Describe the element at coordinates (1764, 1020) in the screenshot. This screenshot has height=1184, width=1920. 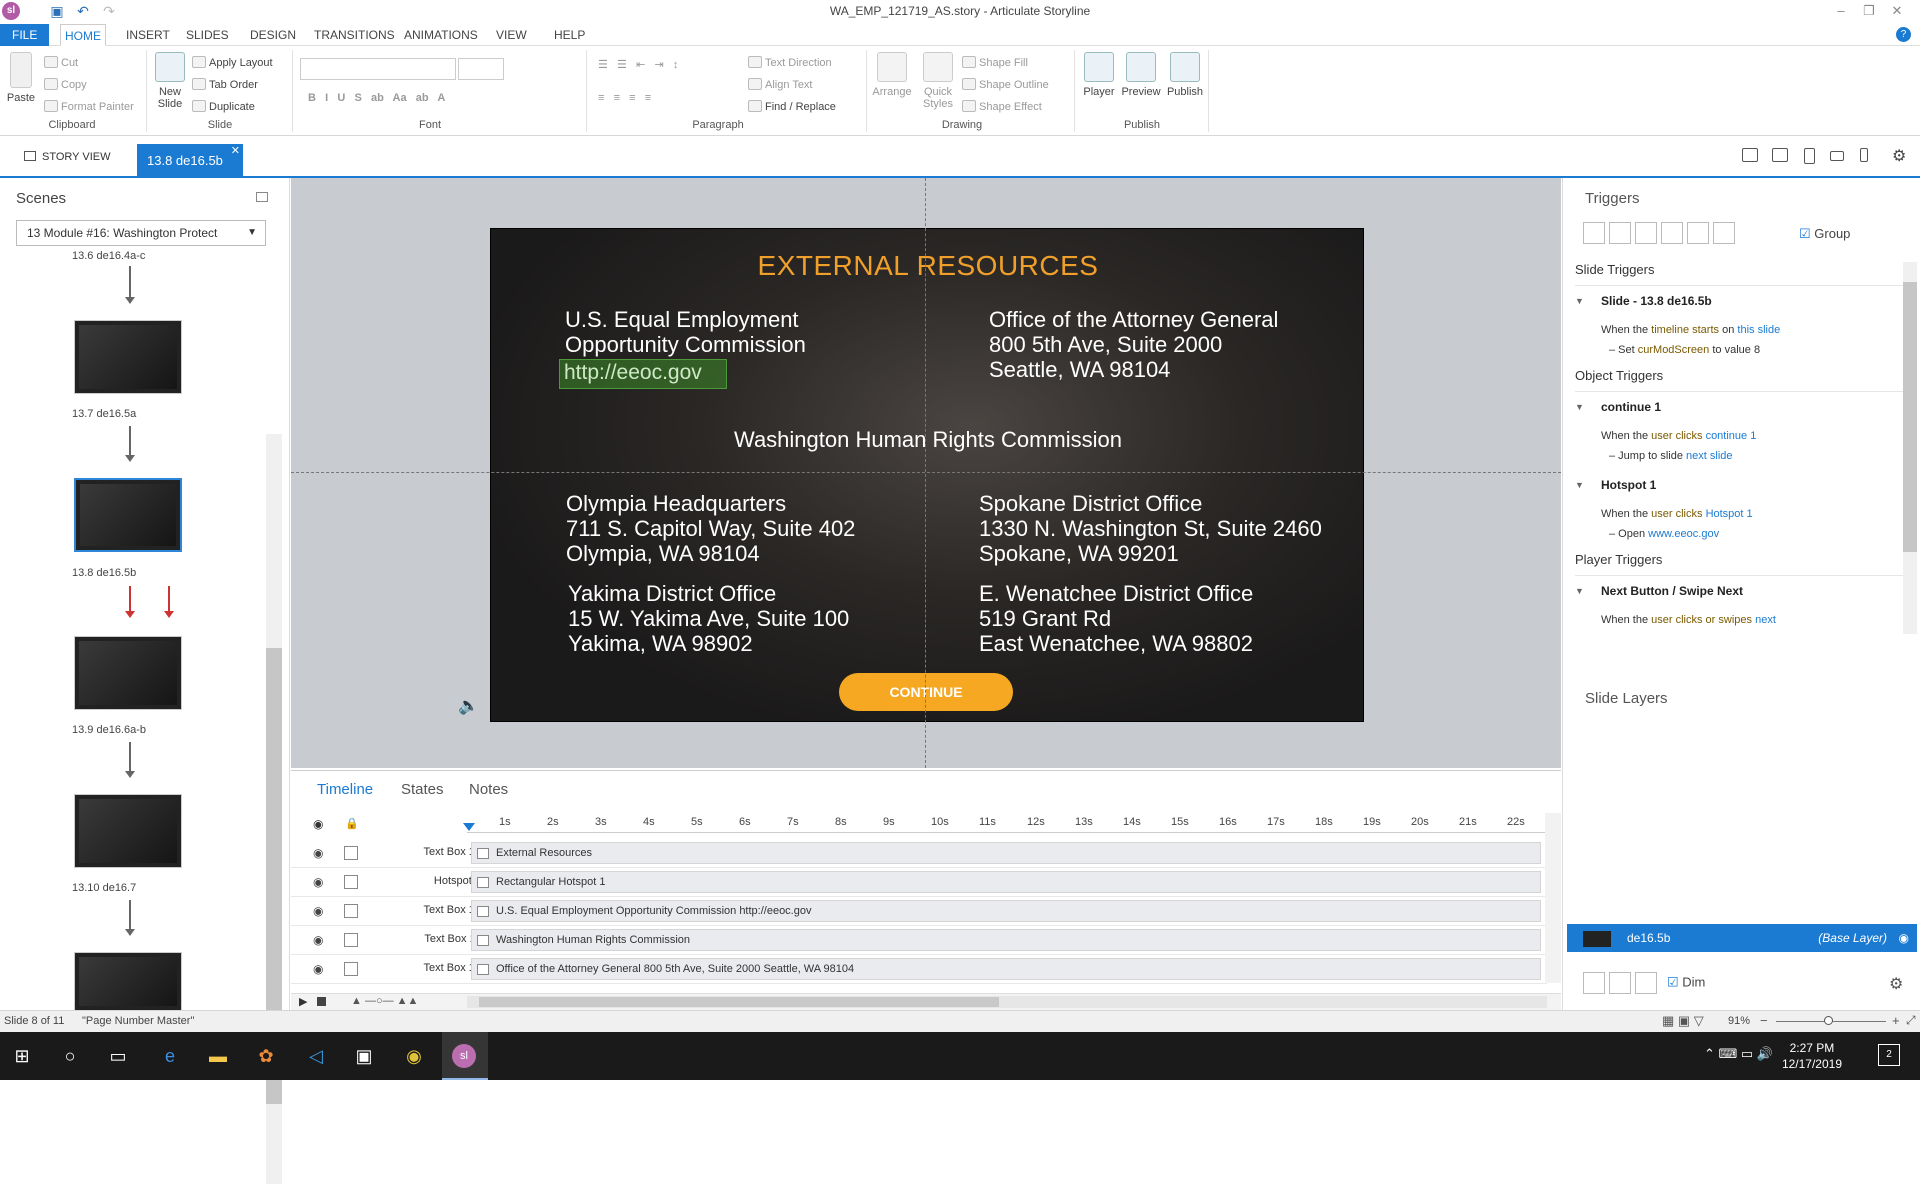
I see `zoom-out-icon: −` at that location.